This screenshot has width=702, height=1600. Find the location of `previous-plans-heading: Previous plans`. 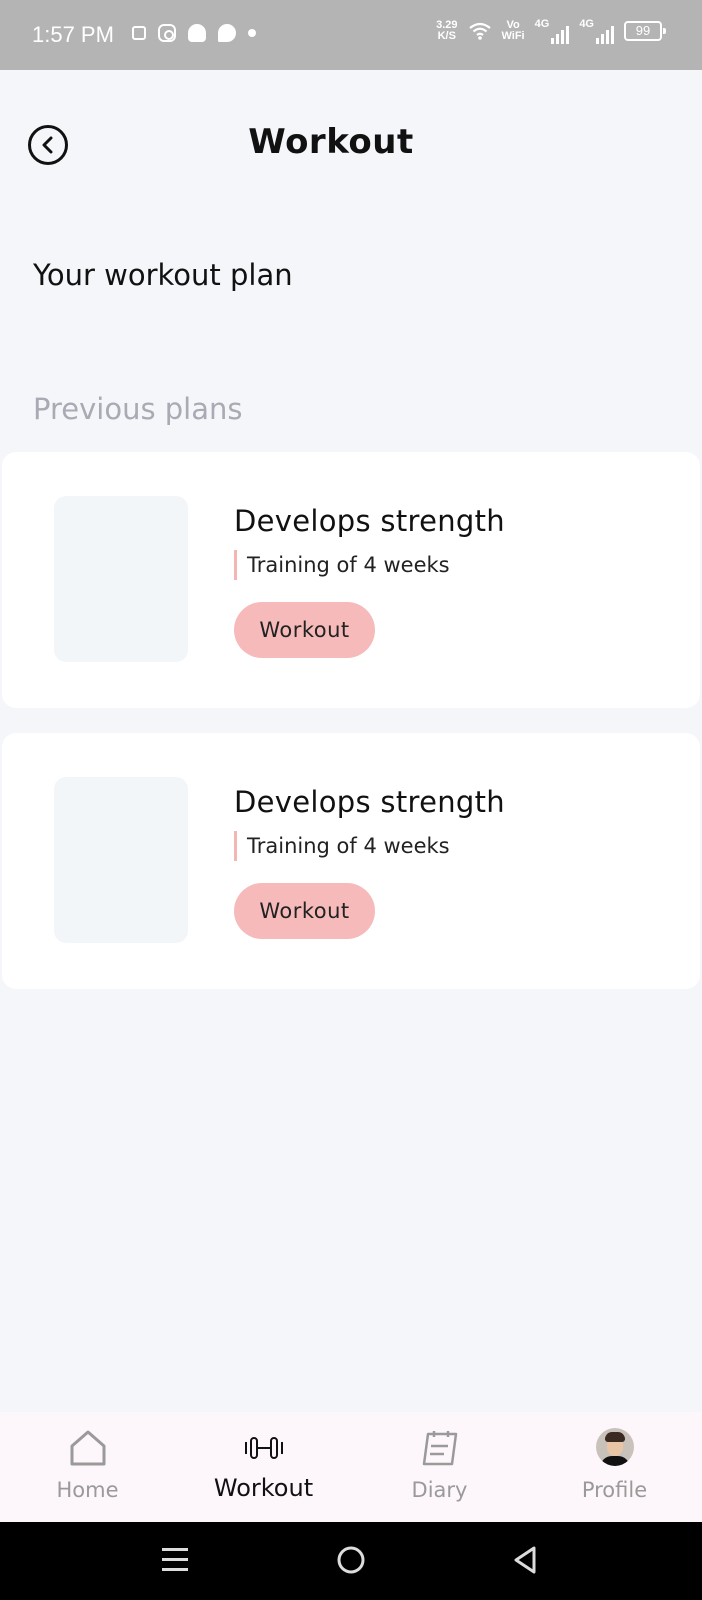

previous-plans-heading: Previous plans is located at coordinates (138, 409).